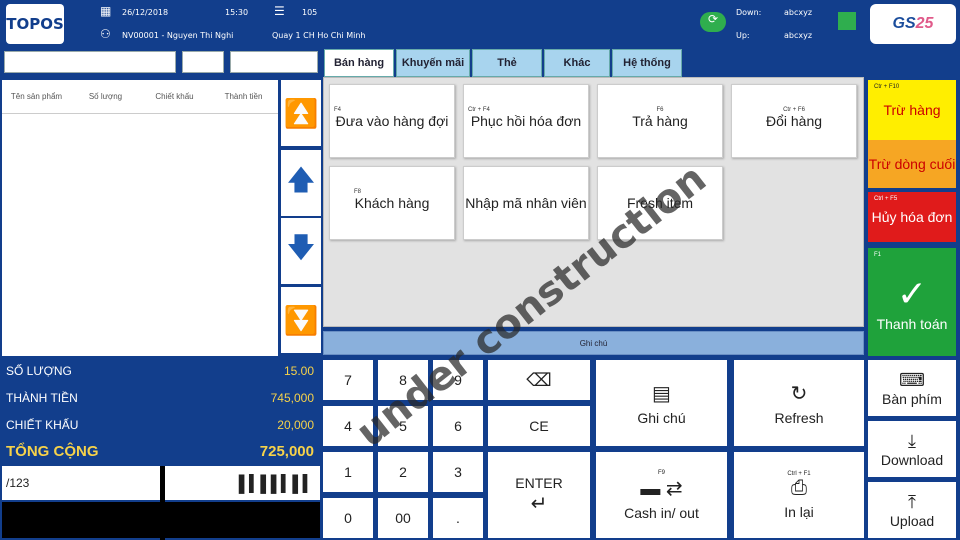  What do you see at coordinates (912, 293) in the screenshot?
I see `check-circle-icon: ✓` at bounding box center [912, 293].